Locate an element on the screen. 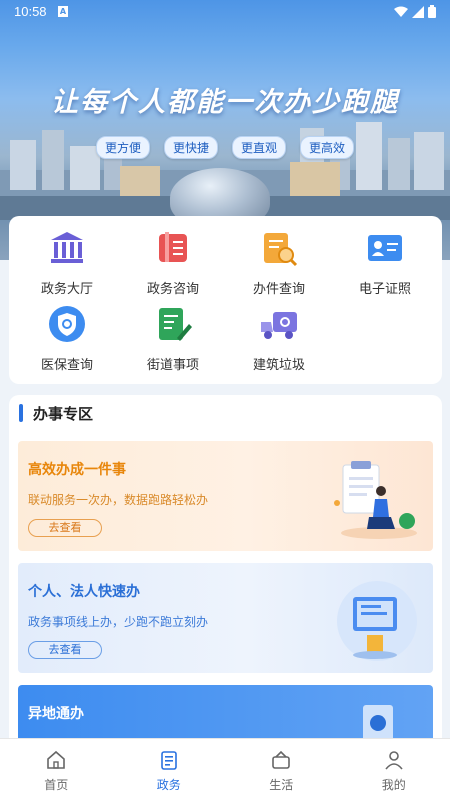  hero-tag: 更方便 is located at coordinates (122, 147).